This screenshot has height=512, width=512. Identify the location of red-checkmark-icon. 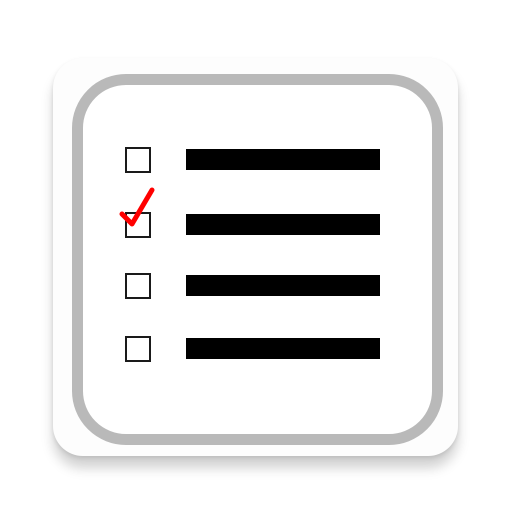
(137, 207).